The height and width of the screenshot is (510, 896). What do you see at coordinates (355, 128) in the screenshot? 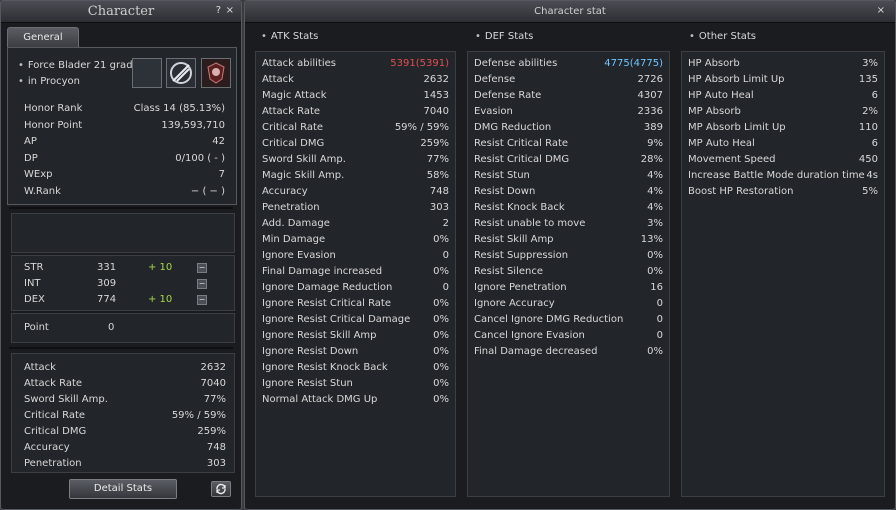
I see `atk-stat-row: Critical Rate 59% / 59%` at bounding box center [355, 128].